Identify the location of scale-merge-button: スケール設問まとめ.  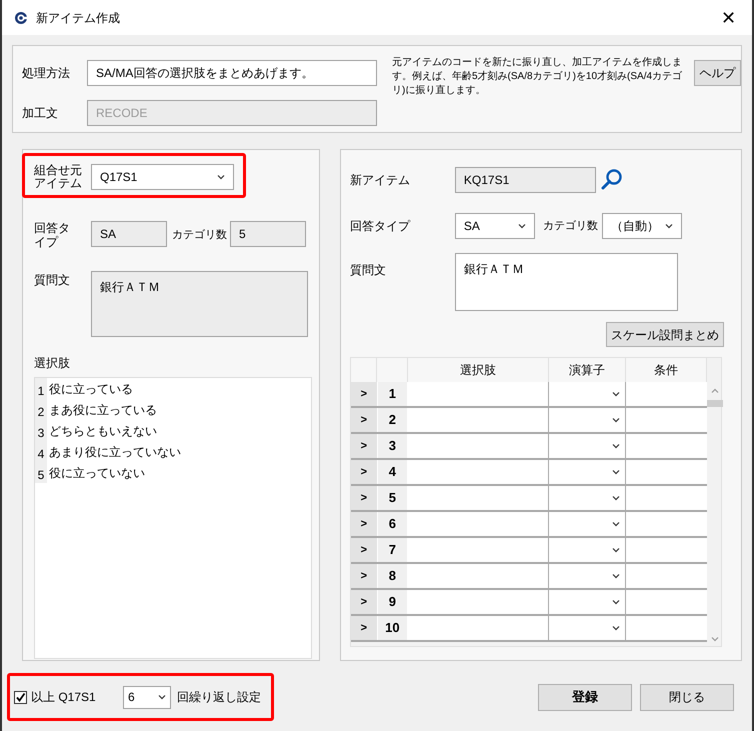
(665, 334).